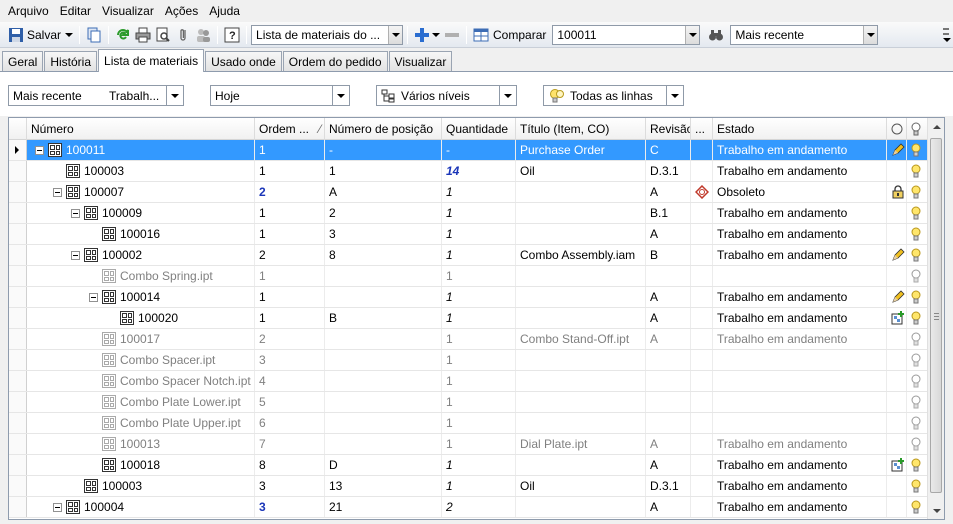 This screenshot has width=953, height=524. Describe the element at coordinates (203, 35) in the screenshot. I see `users-button` at that location.